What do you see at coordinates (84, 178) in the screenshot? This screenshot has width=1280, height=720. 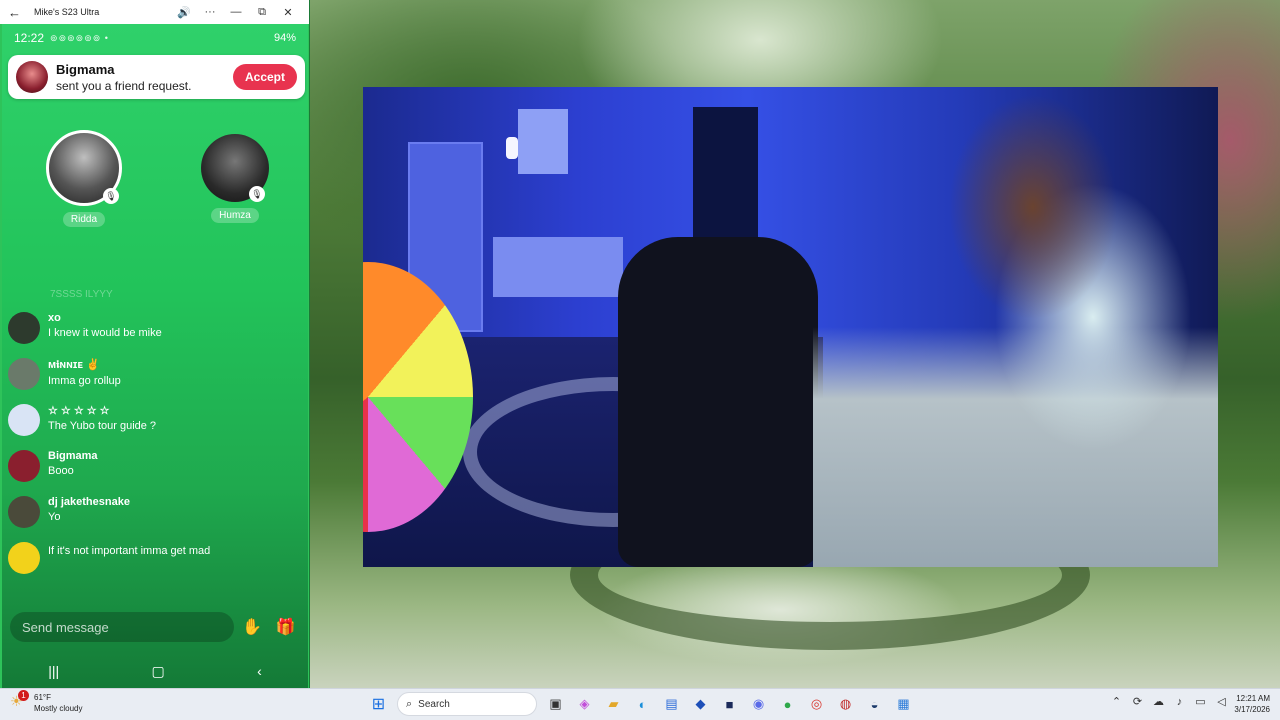 I see `speaker-ridda: 🎙 Ridda` at bounding box center [84, 178].